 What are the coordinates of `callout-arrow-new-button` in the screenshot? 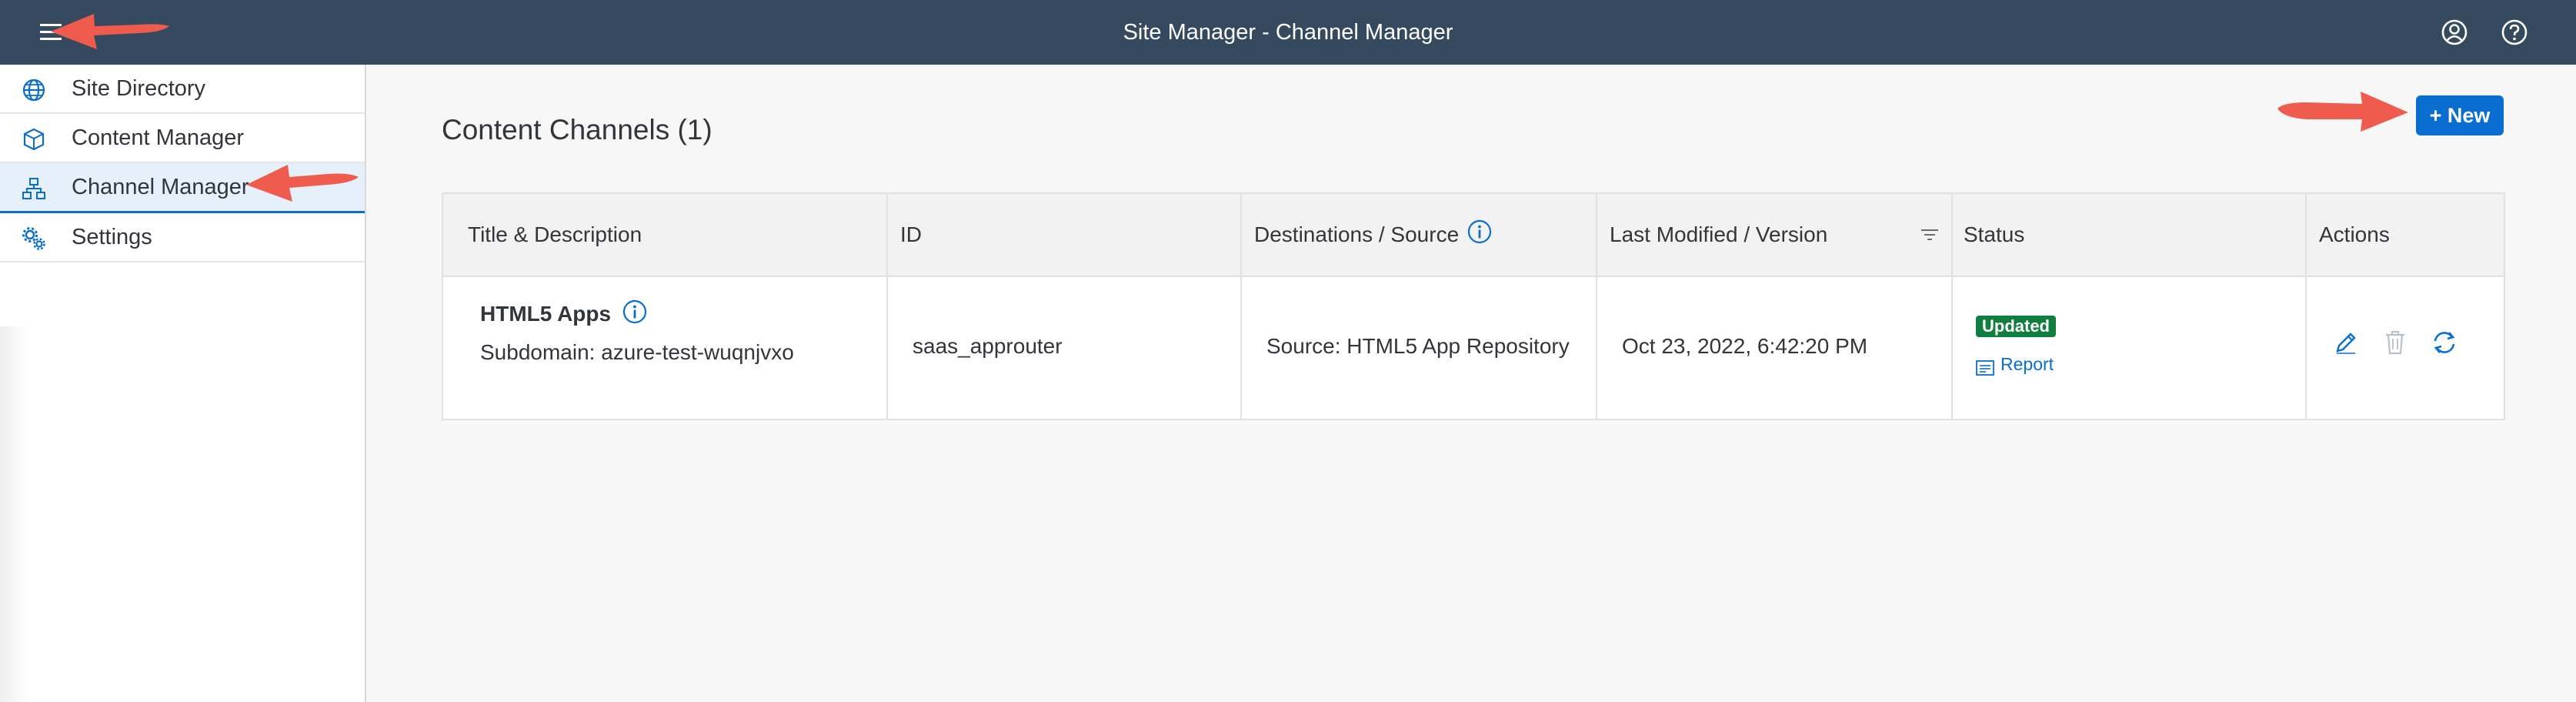 It's located at (2342, 112).